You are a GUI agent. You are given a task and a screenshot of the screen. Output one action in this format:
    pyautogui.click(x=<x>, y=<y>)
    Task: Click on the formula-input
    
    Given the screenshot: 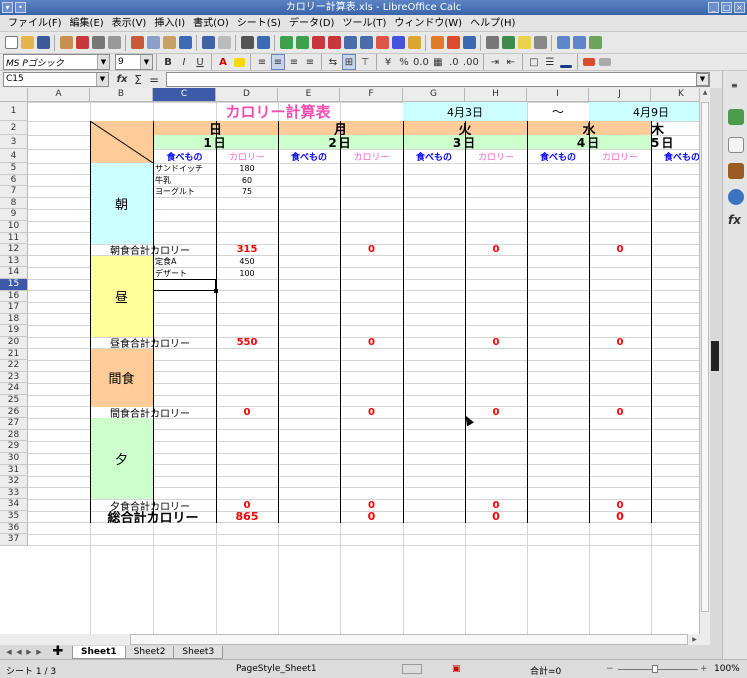 What is the action you would take?
    pyautogui.click(x=438, y=79)
    